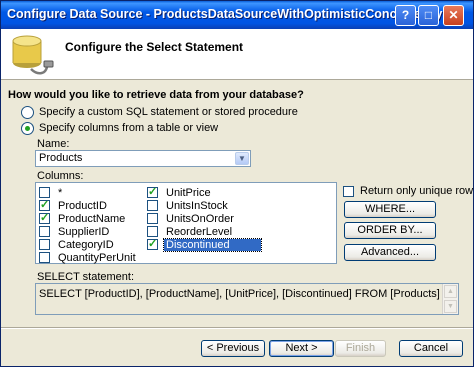 The width and height of the screenshot is (474, 367). What do you see at coordinates (60, 192) in the screenshot?
I see `column-label: *` at bounding box center [60, 192].